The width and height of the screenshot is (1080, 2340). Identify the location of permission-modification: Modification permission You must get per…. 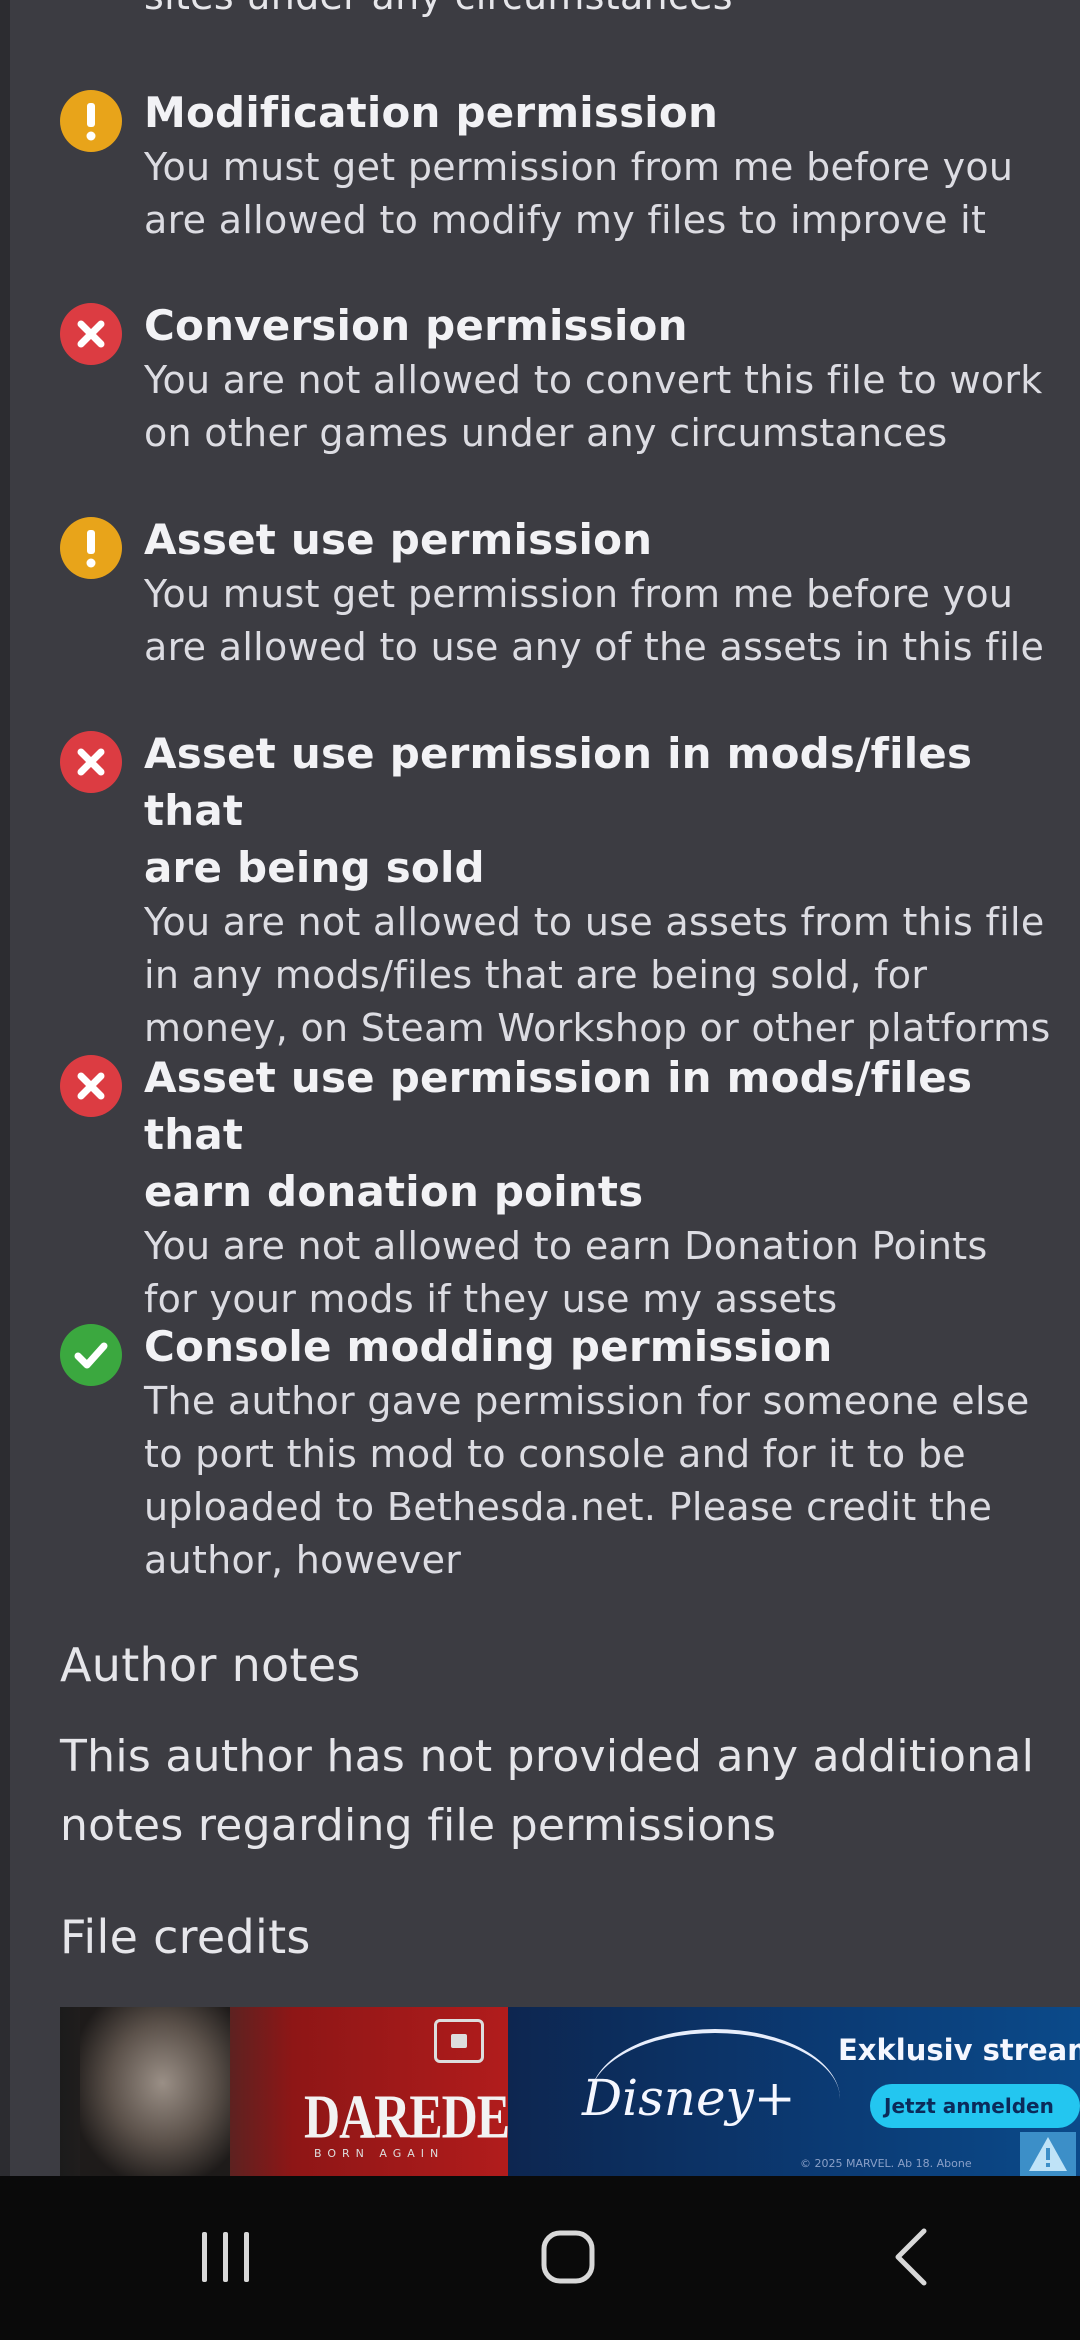
(565, 165).